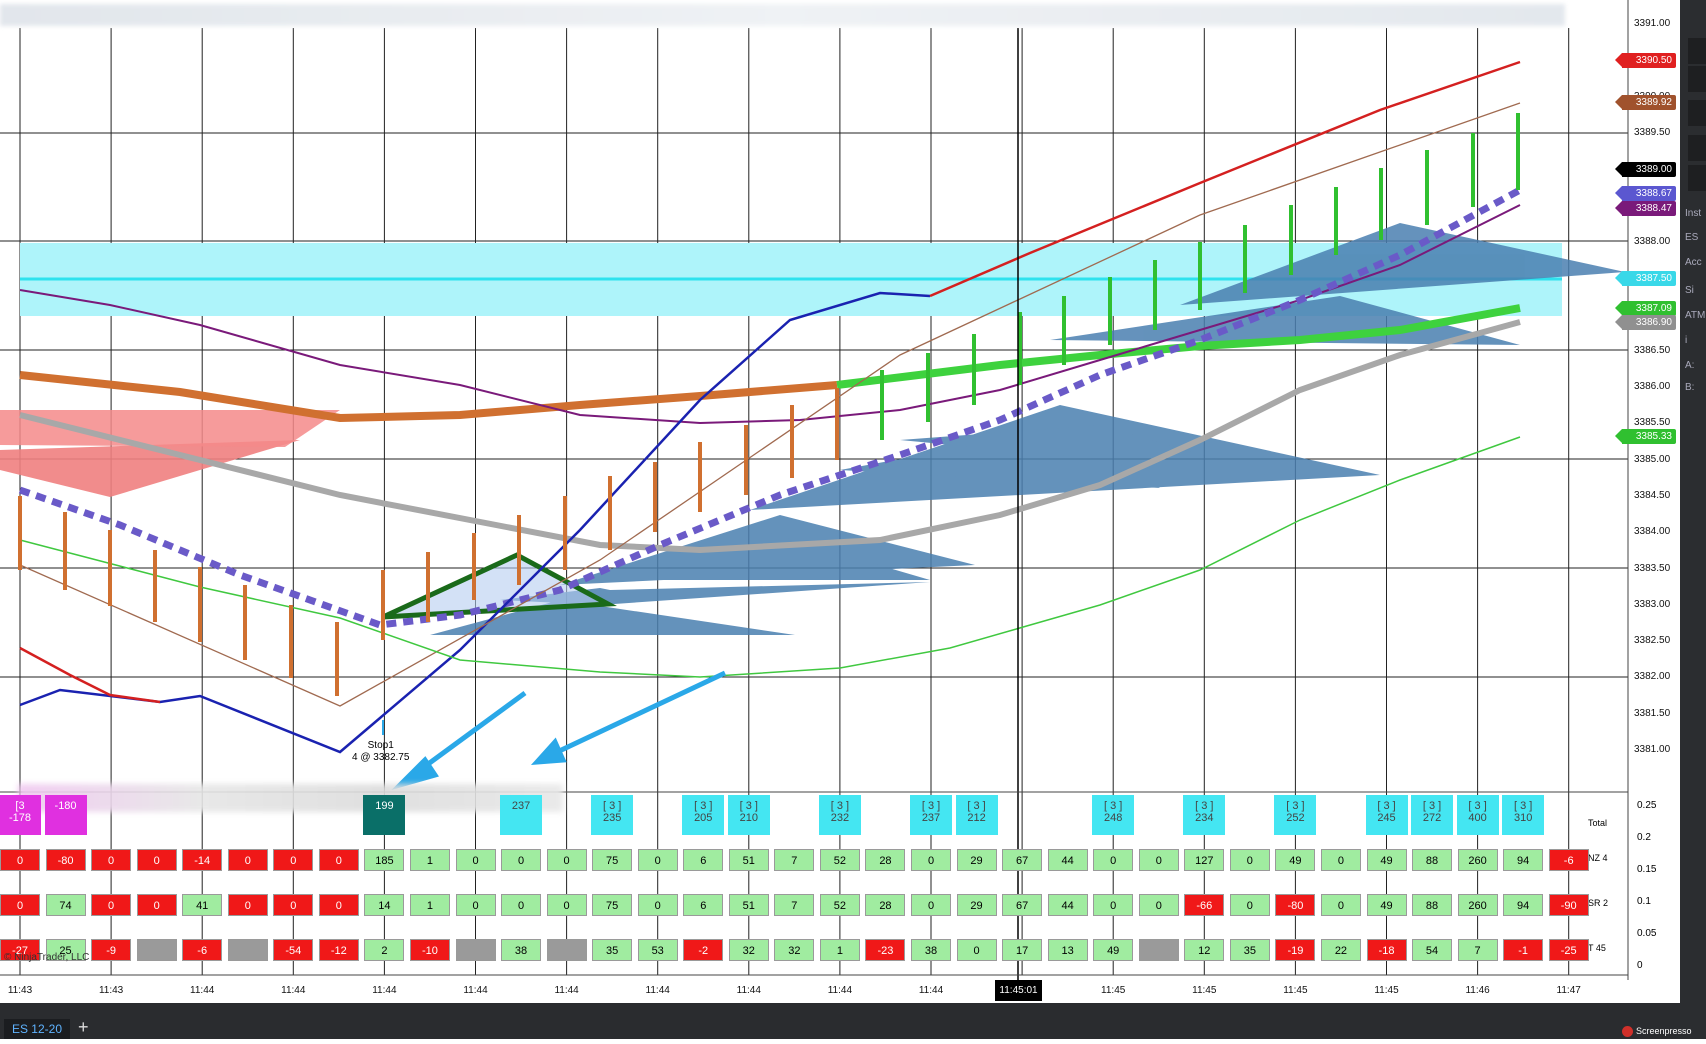 Image resolution: width=1706 pixels, height=1044 pixels. Describe the element at coordinates (1022, 860) in the screenshot. I see `nz-row-cell: 67` at that location.